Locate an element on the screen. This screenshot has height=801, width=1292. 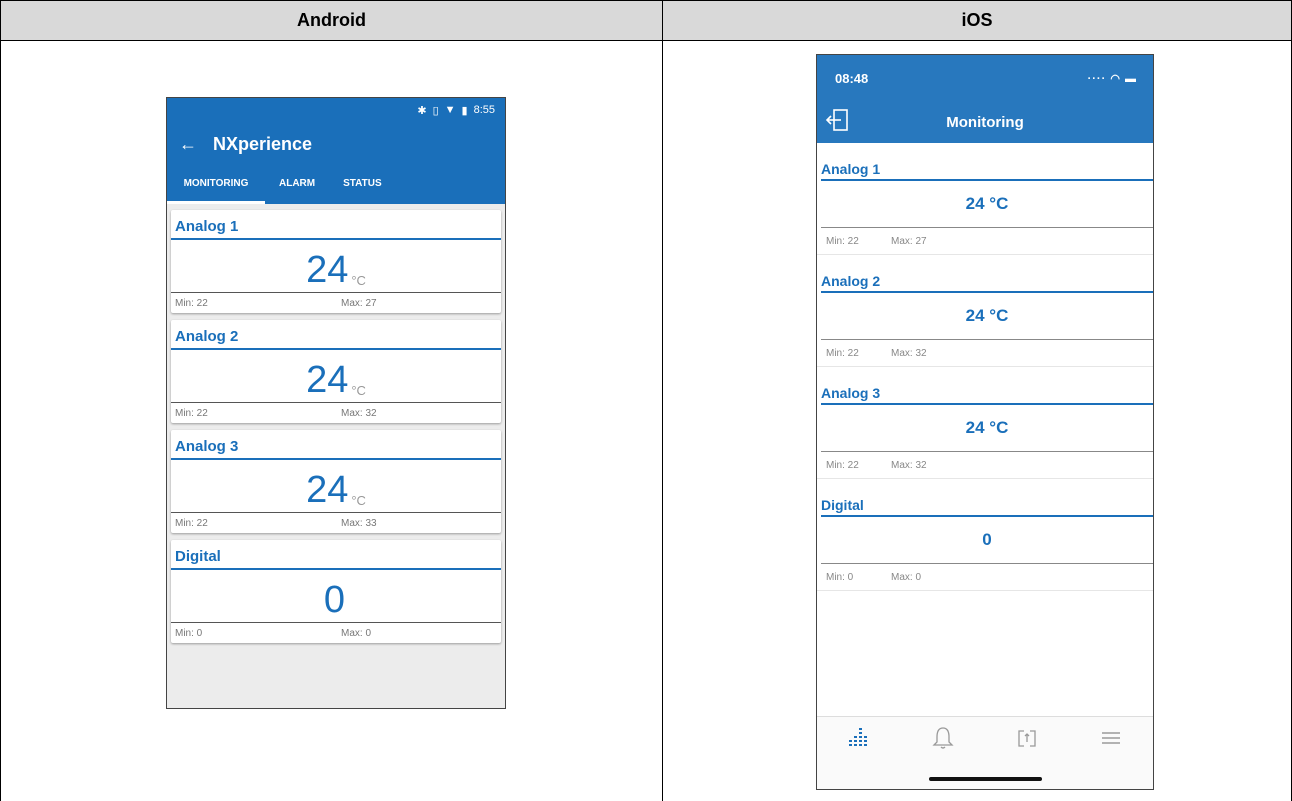
monitor-section: Analog 3 24 °C Min: 22 Max: 32 is located at coordinates (985, 423).